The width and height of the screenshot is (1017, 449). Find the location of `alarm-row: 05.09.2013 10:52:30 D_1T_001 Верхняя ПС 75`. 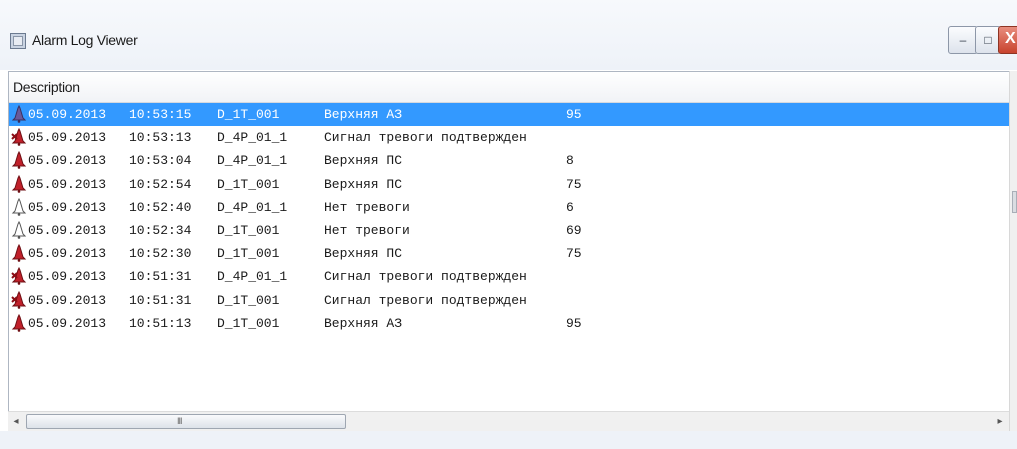

alarm-row: 05.09.2013 10:52:30 D_1T_001 Верхняя ПС 75 is located at coordinates (509, 253).